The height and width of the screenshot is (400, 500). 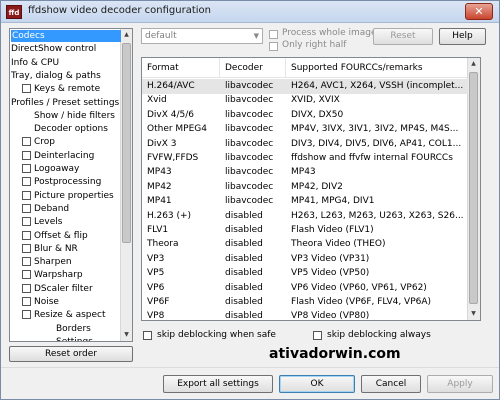 What do you see at coordinates (305, 172) in the screenshot?
I see `codec-row: MP43 libavcodec MP43` at bounding box center [305, 172].